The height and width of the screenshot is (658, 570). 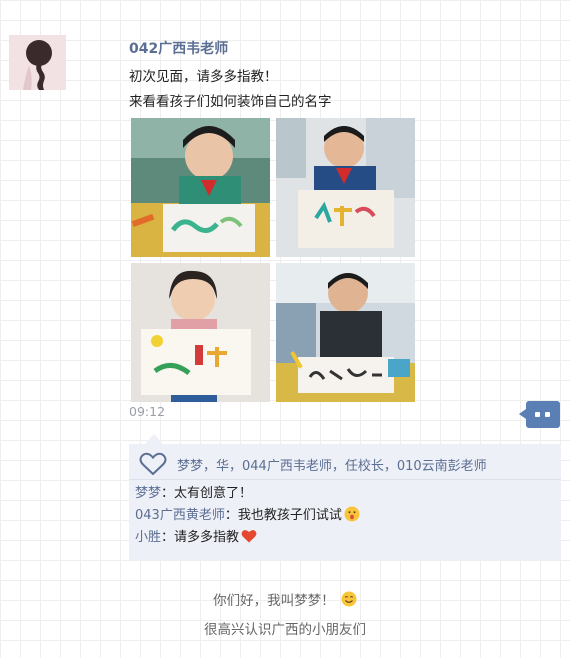 I want to click on surprised-emoji-icon, so click(x=352, y=513).